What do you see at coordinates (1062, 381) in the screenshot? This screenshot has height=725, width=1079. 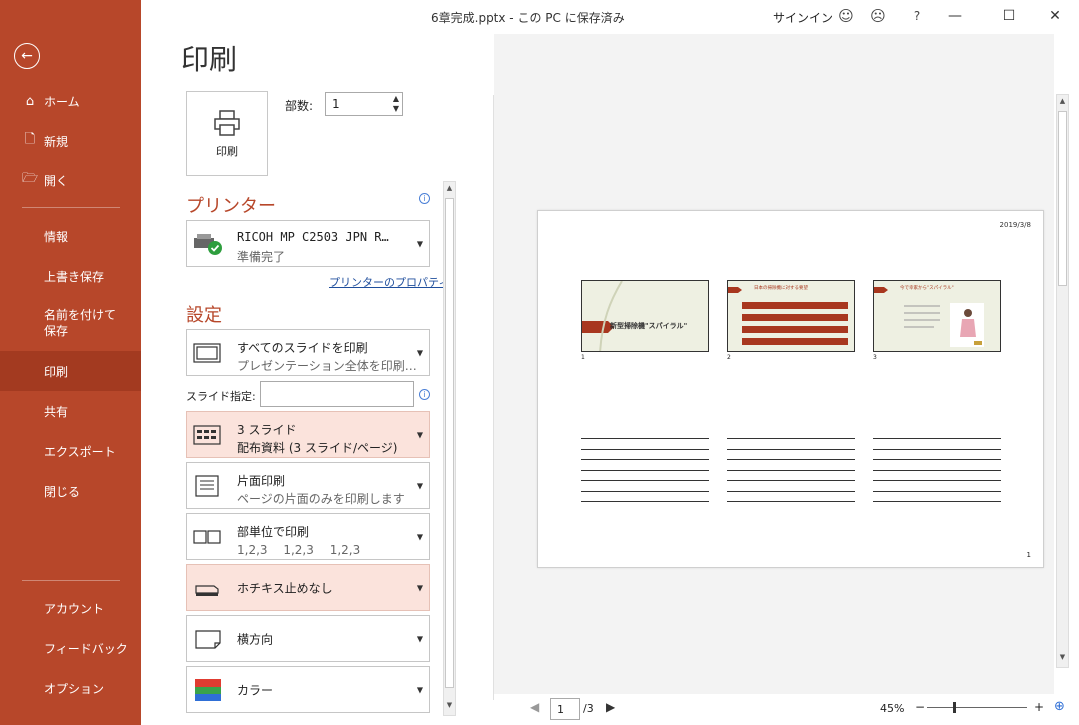 I see `preview-scrollbar: ▲ ▼` at bounding box center [1062, 381].